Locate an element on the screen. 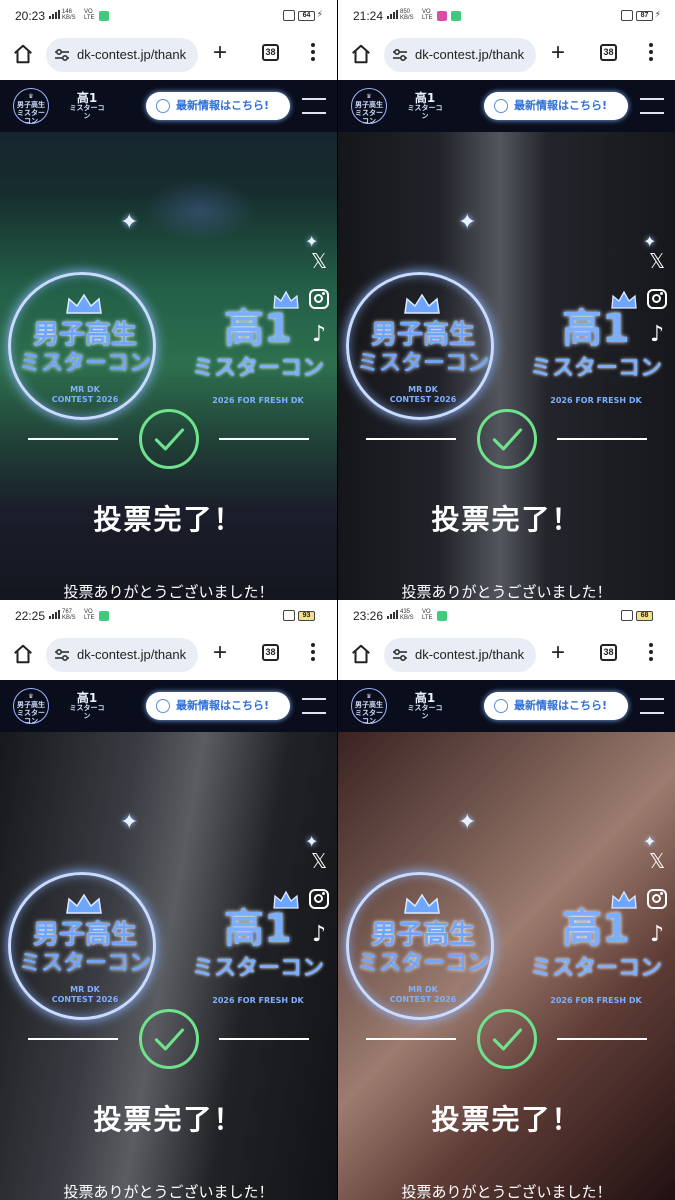 The height and width of the screenshot is (1200, 675). battery-icon: 93 is located at coordinates (306, 616).